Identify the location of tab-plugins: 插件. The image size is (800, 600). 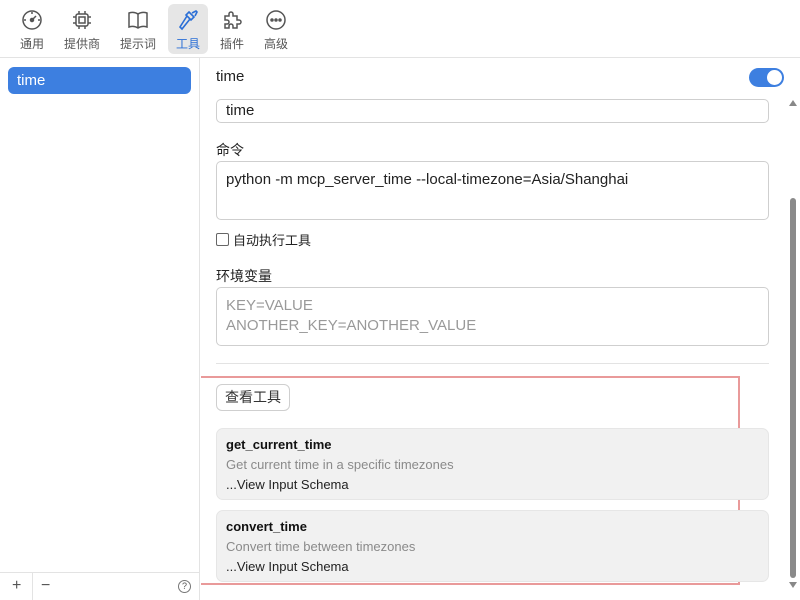
(232, 29).